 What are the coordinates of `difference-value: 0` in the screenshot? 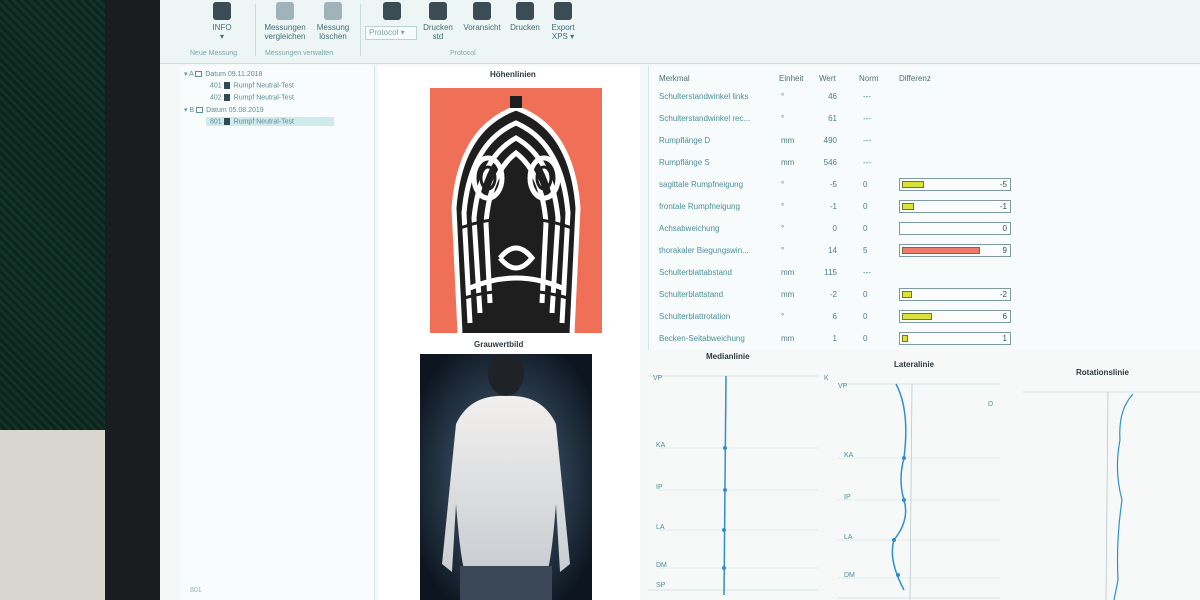 It's located at (1004, 228).